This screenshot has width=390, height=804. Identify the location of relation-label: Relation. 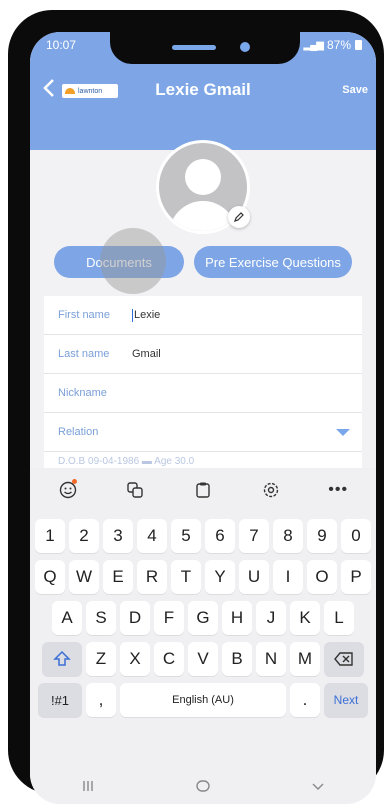
(78, 432).